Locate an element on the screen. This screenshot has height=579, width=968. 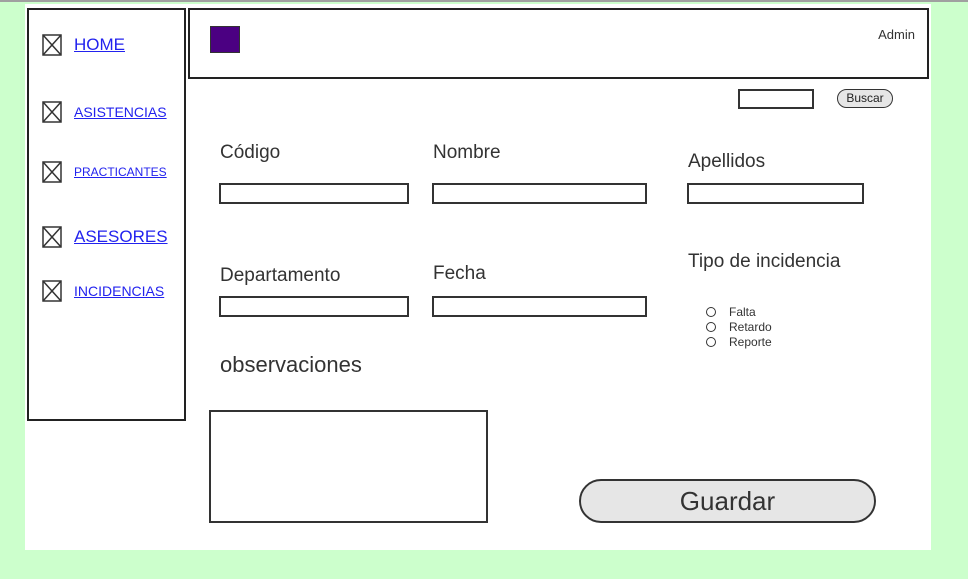
radio-option-reporte: Reporte is located at coordinates (739, 342).